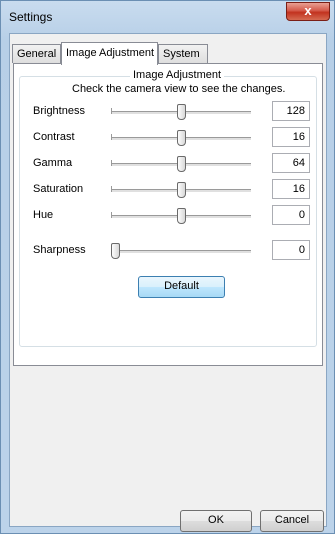  I want to click on saturation-slider, so click(180, 190).